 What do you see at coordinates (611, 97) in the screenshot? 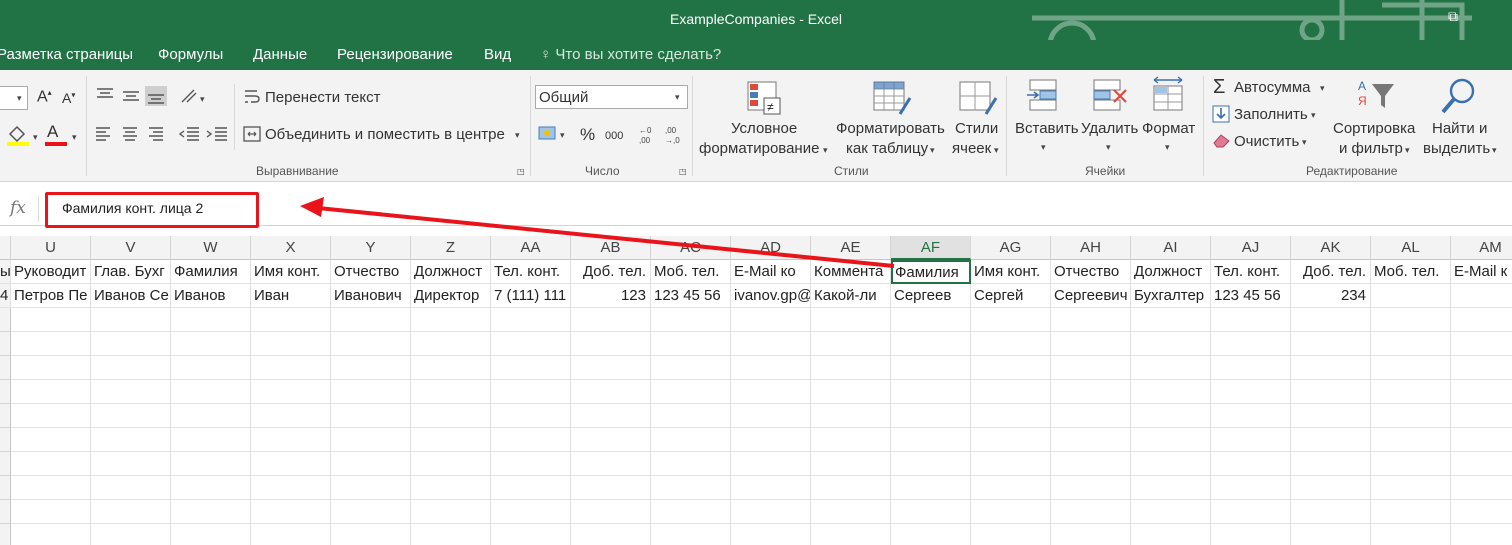
I see `number-format-combo: Общий ▾` at bounding box center [611, 97].